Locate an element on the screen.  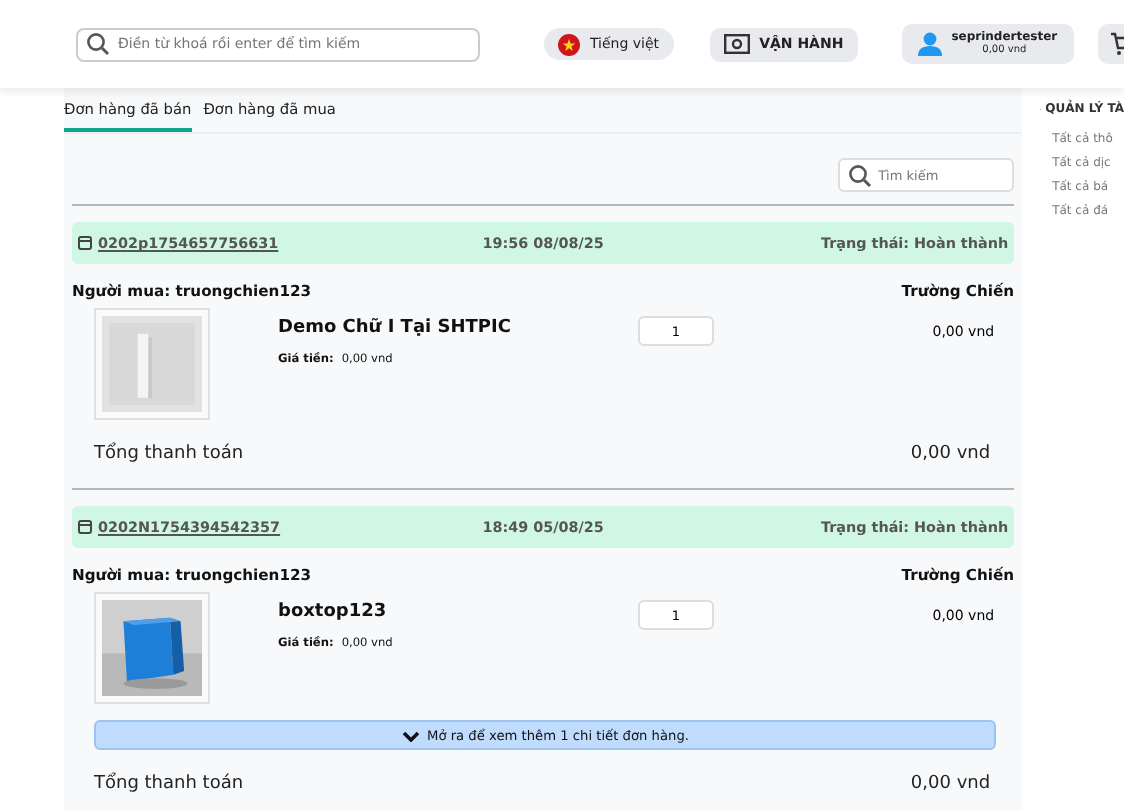
product-name: boxtop123 is located at coordinates (333, 612).